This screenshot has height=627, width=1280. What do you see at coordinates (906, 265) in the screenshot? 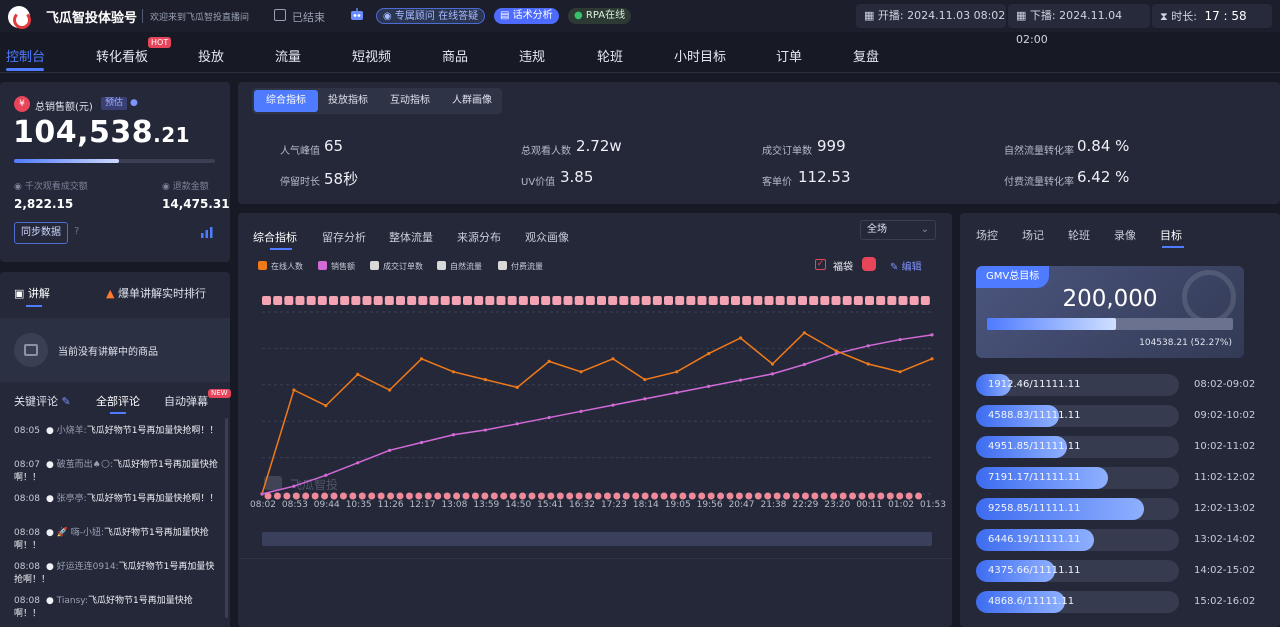
I see `edit-button: ✎ 编辑` at bounding box center [906, 265].